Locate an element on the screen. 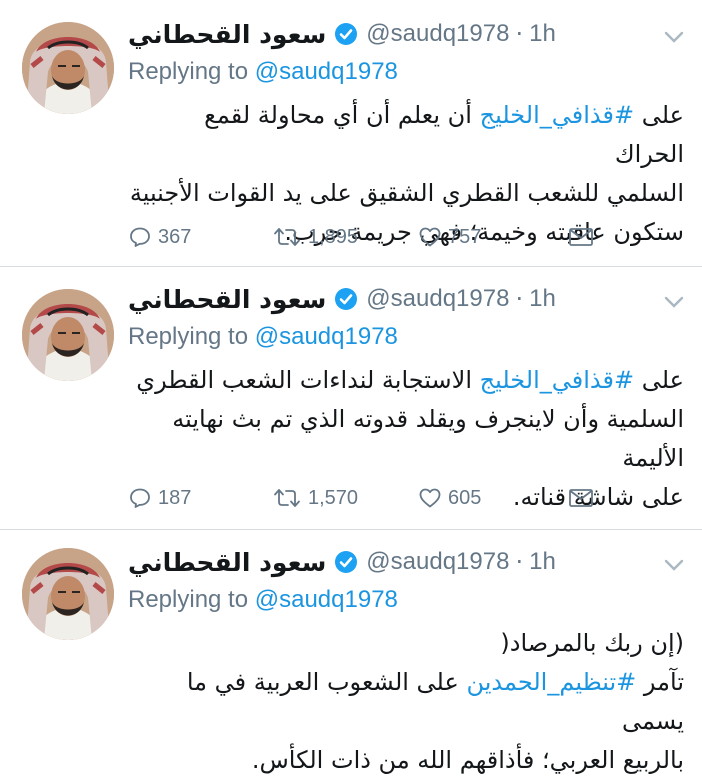 The width and height of the screenshot is (702, 780). retweet-count: 1,895 is located at coordinates (333, 236).